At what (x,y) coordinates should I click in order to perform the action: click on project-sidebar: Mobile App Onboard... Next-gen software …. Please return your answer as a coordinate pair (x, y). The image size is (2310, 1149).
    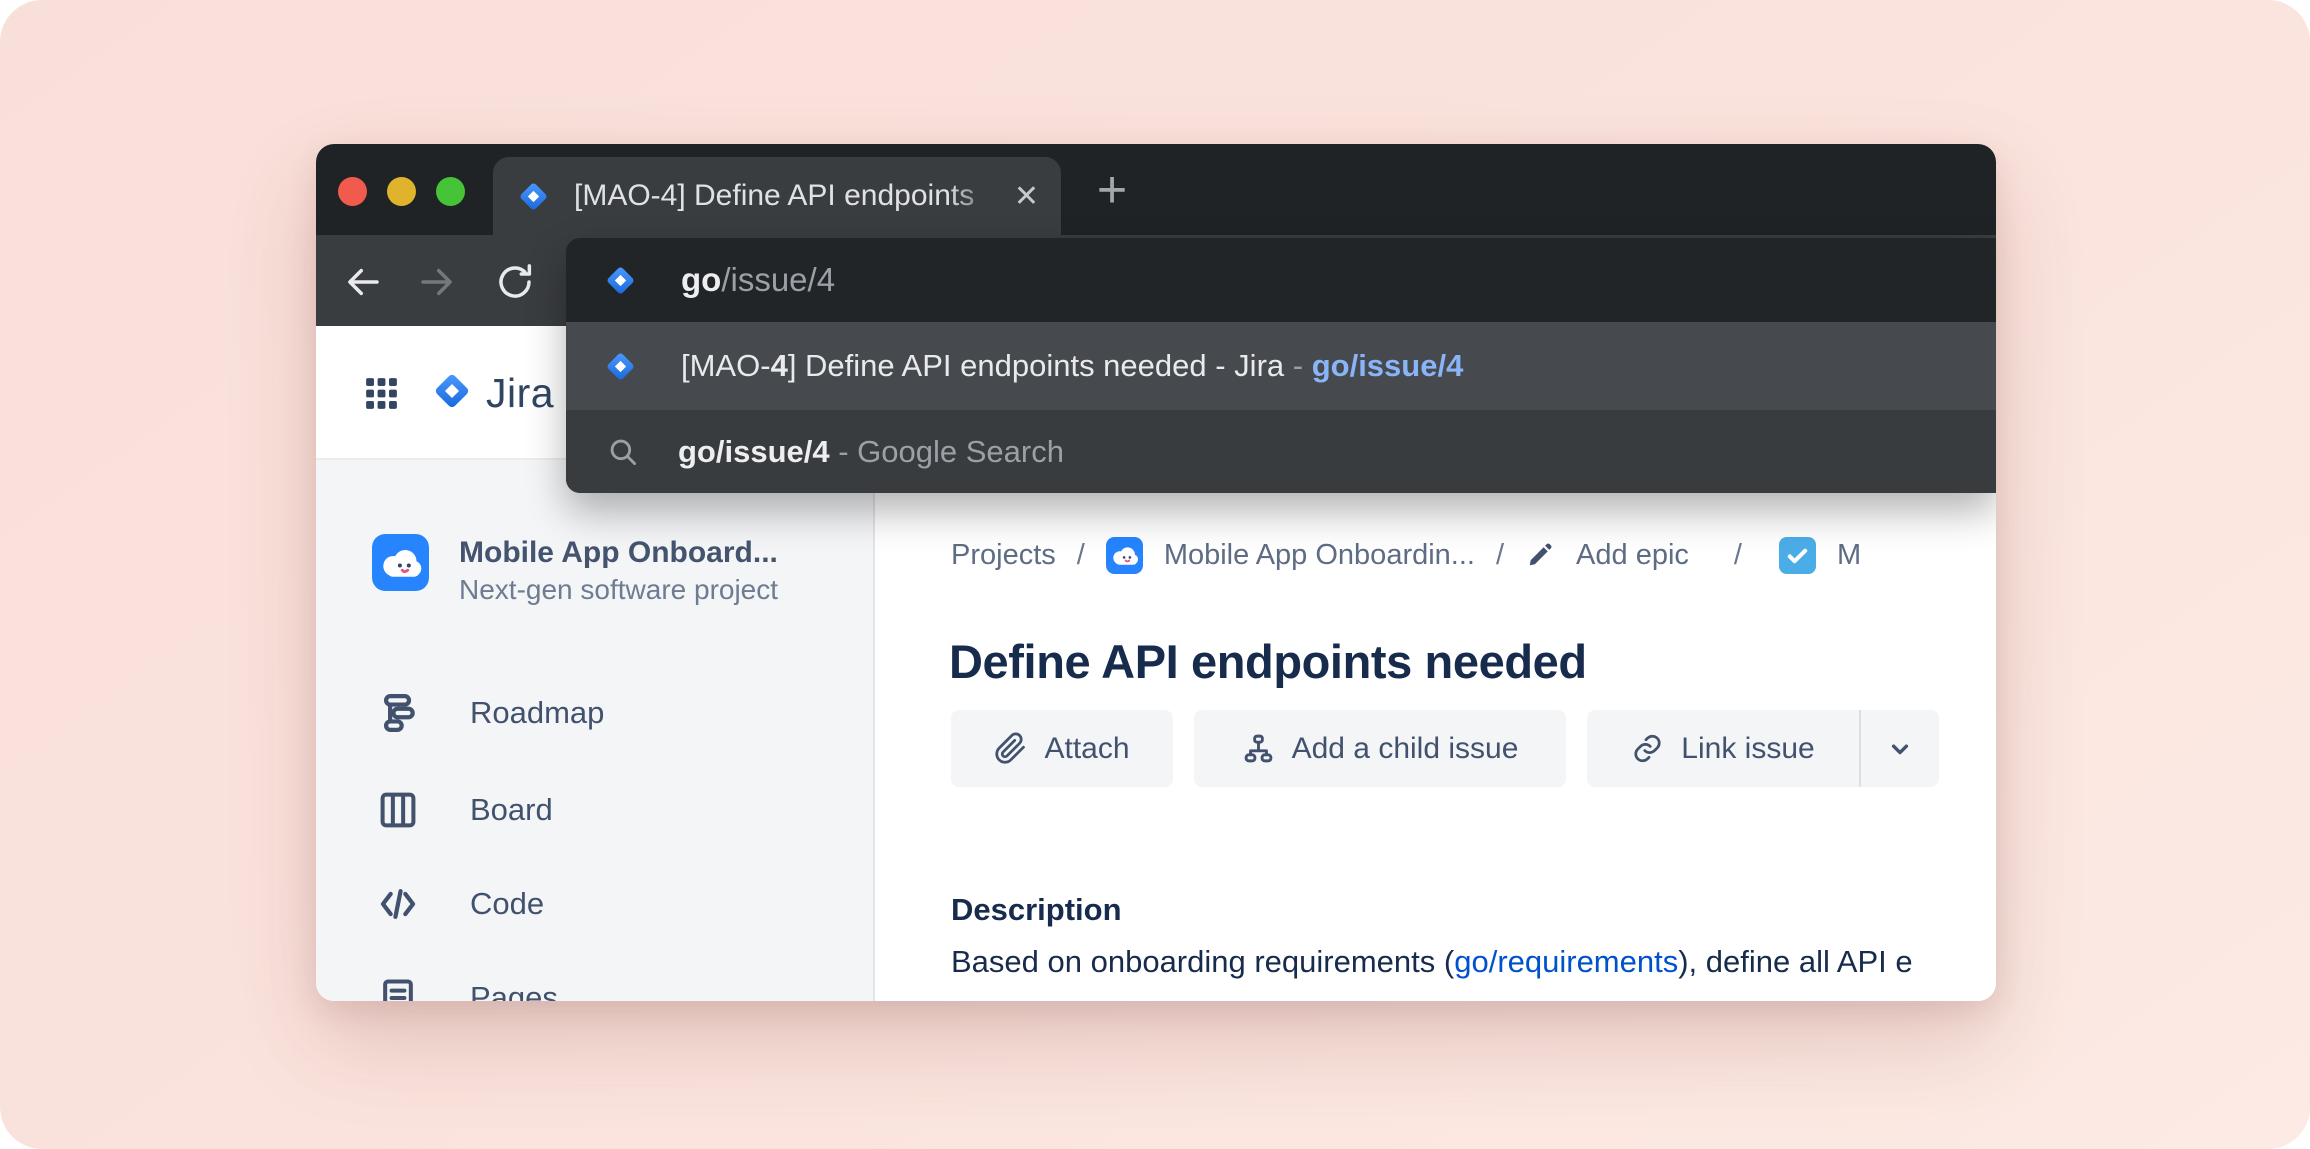
    Looking at the image, I should click on (595, 729).